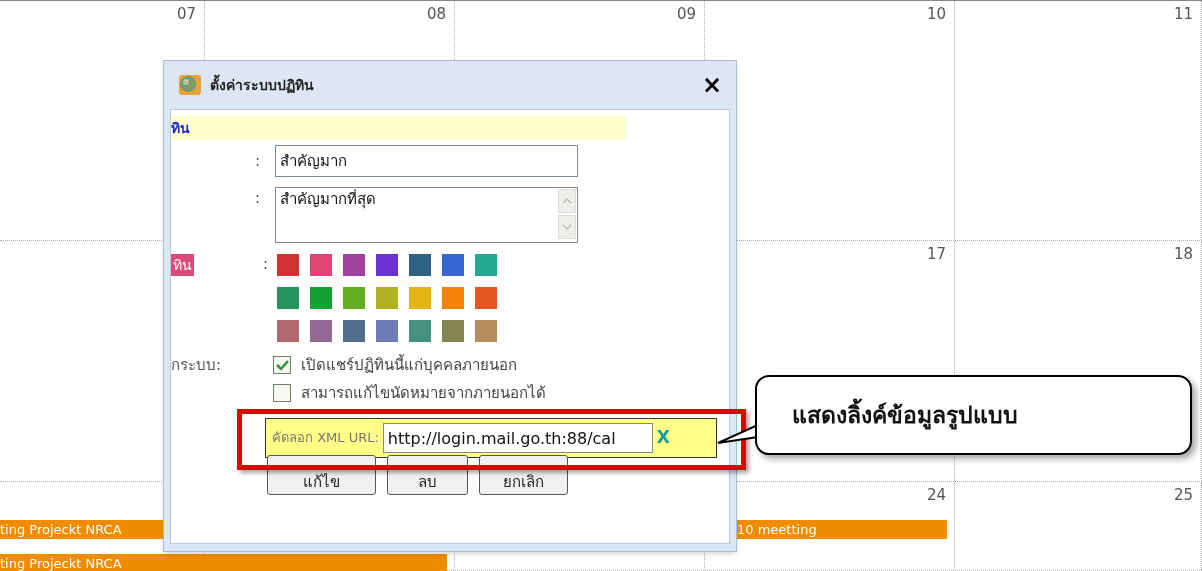 The width and height of the screenshot is (1202, 571). Describe the element at coordinates (936, 254) in the screenshot. I see `day-number: 17` at that location.